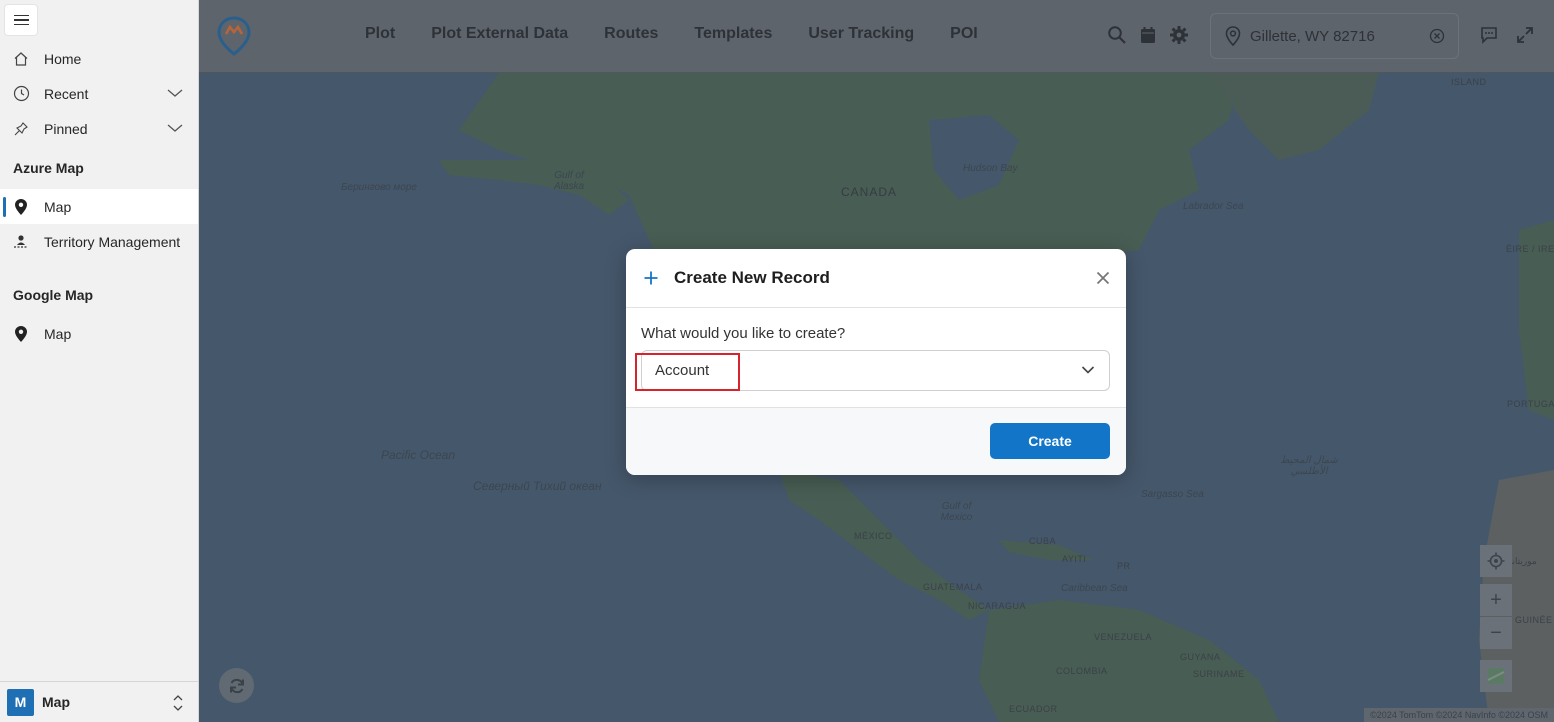 The width and height of the screenshot is (1554, 722). Describe the element at coordinates (499, 34) in the screenshot. I see `nav-plot-external-data: Plot External Data` at that location.